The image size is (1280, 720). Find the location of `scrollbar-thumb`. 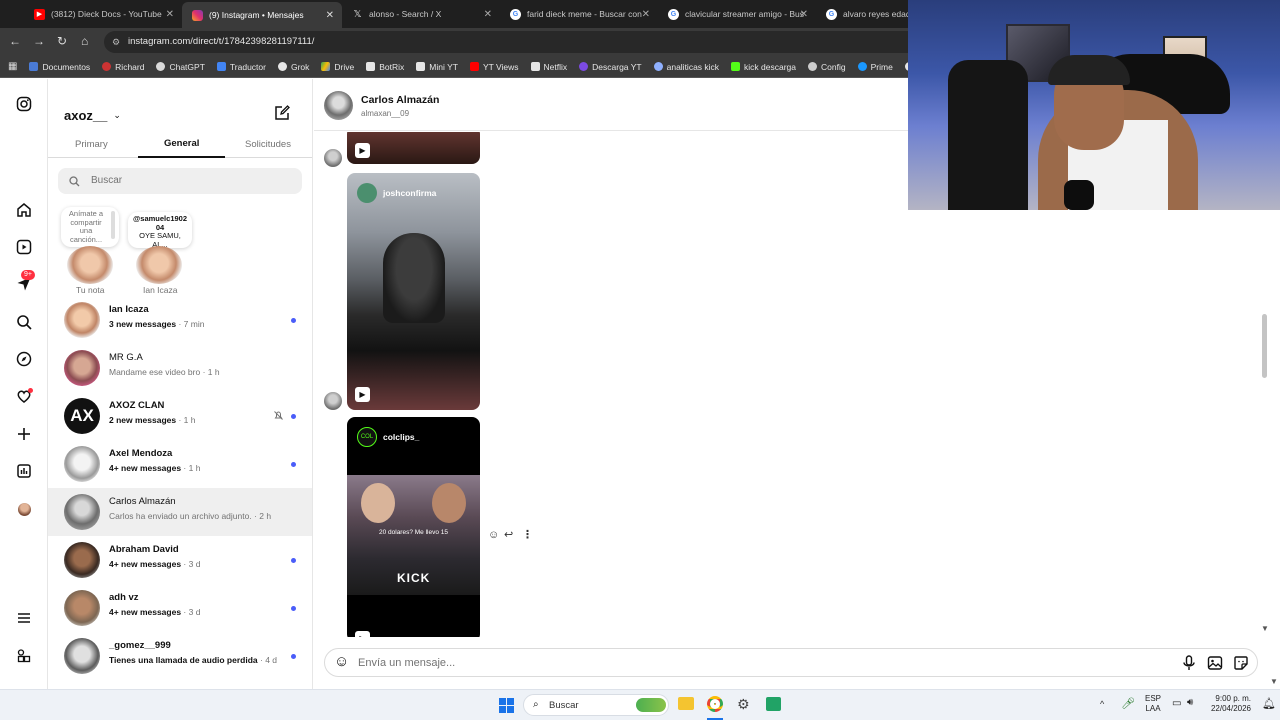

scrollbar-thumb is located at coordinates (1264, 346).